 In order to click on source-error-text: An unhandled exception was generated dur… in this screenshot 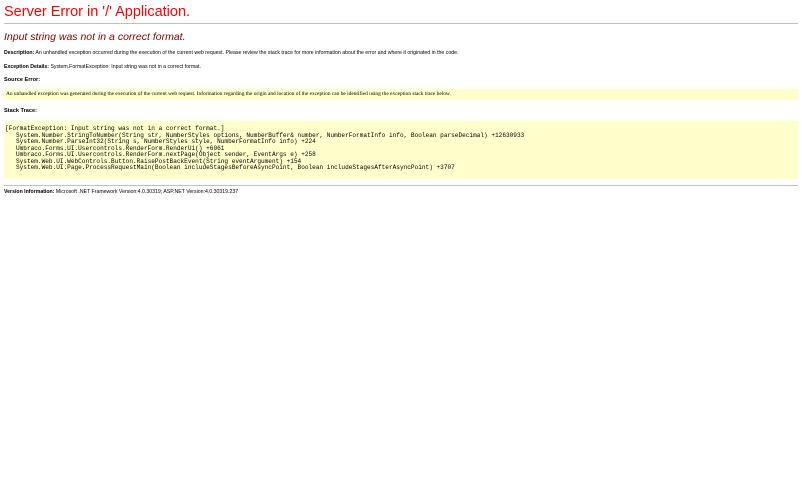, I will do `click(228, 94)`.